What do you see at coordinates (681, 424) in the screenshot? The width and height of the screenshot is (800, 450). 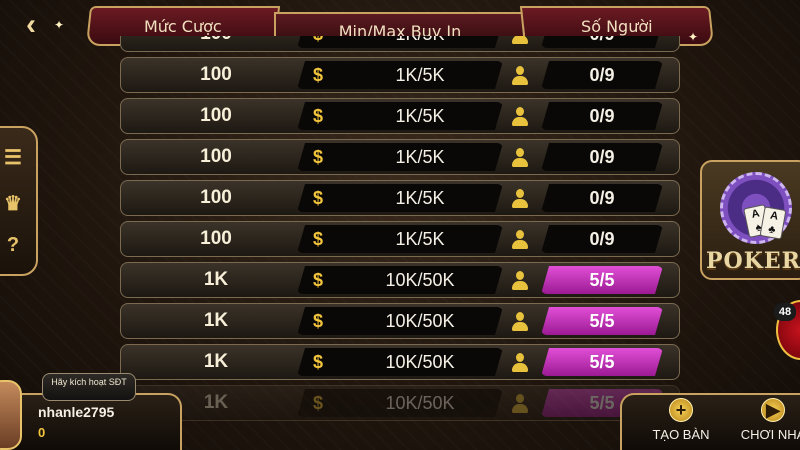 I see `create-table-button: + TẠO BÀN` at bounding box center [681, 424].